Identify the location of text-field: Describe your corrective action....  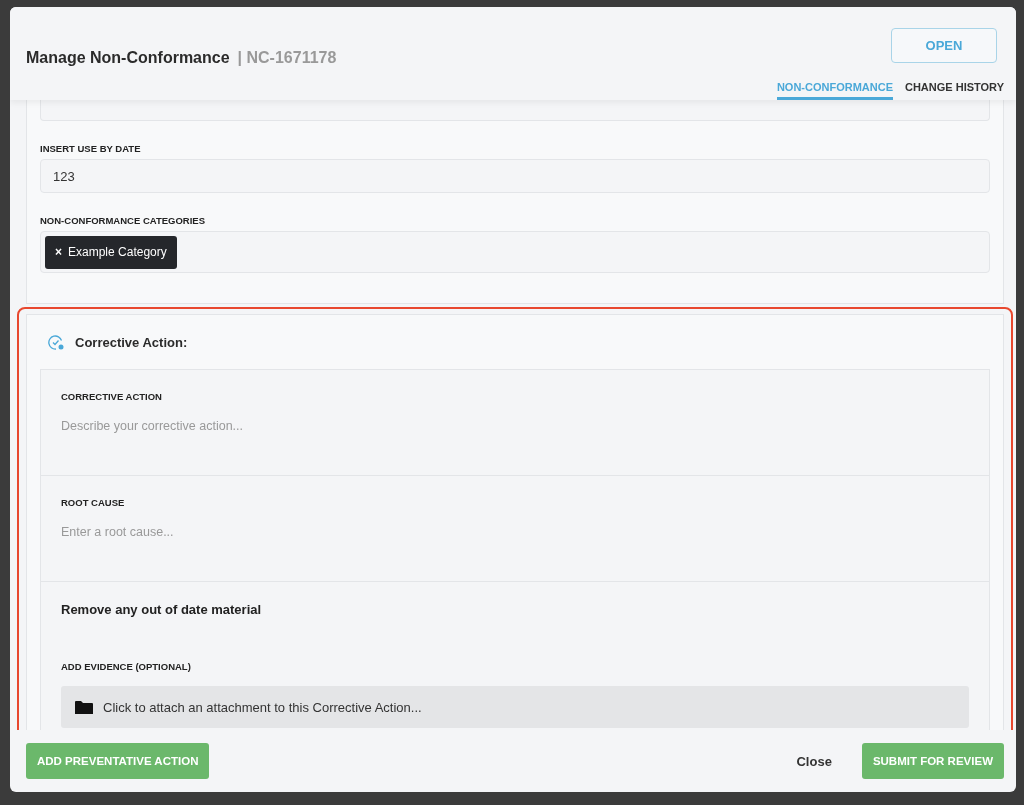
(515, 426).